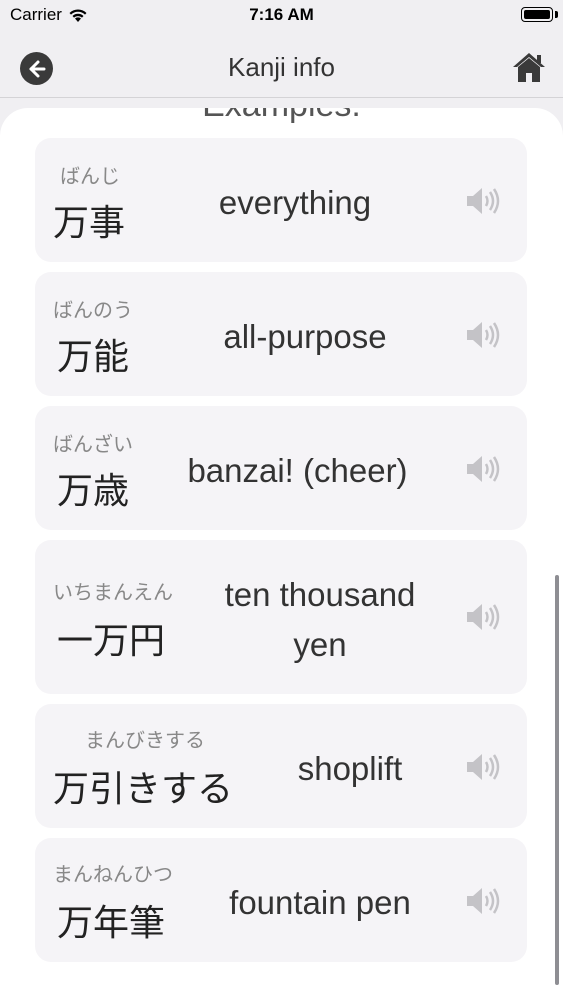  What do you see at coordinates (93, 445) in the screenshot?
I see `example-reading: ばんざい` at bounding box center [93, 445].